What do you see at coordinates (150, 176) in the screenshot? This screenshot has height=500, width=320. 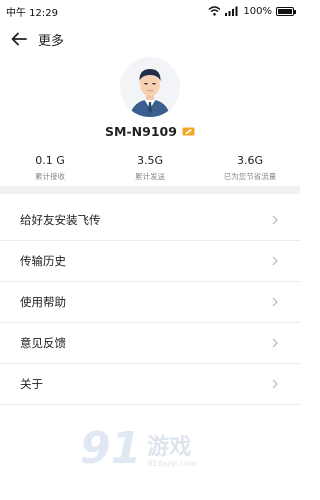 I see `stat-label: 累计发送` at bounding box center [150, 176].